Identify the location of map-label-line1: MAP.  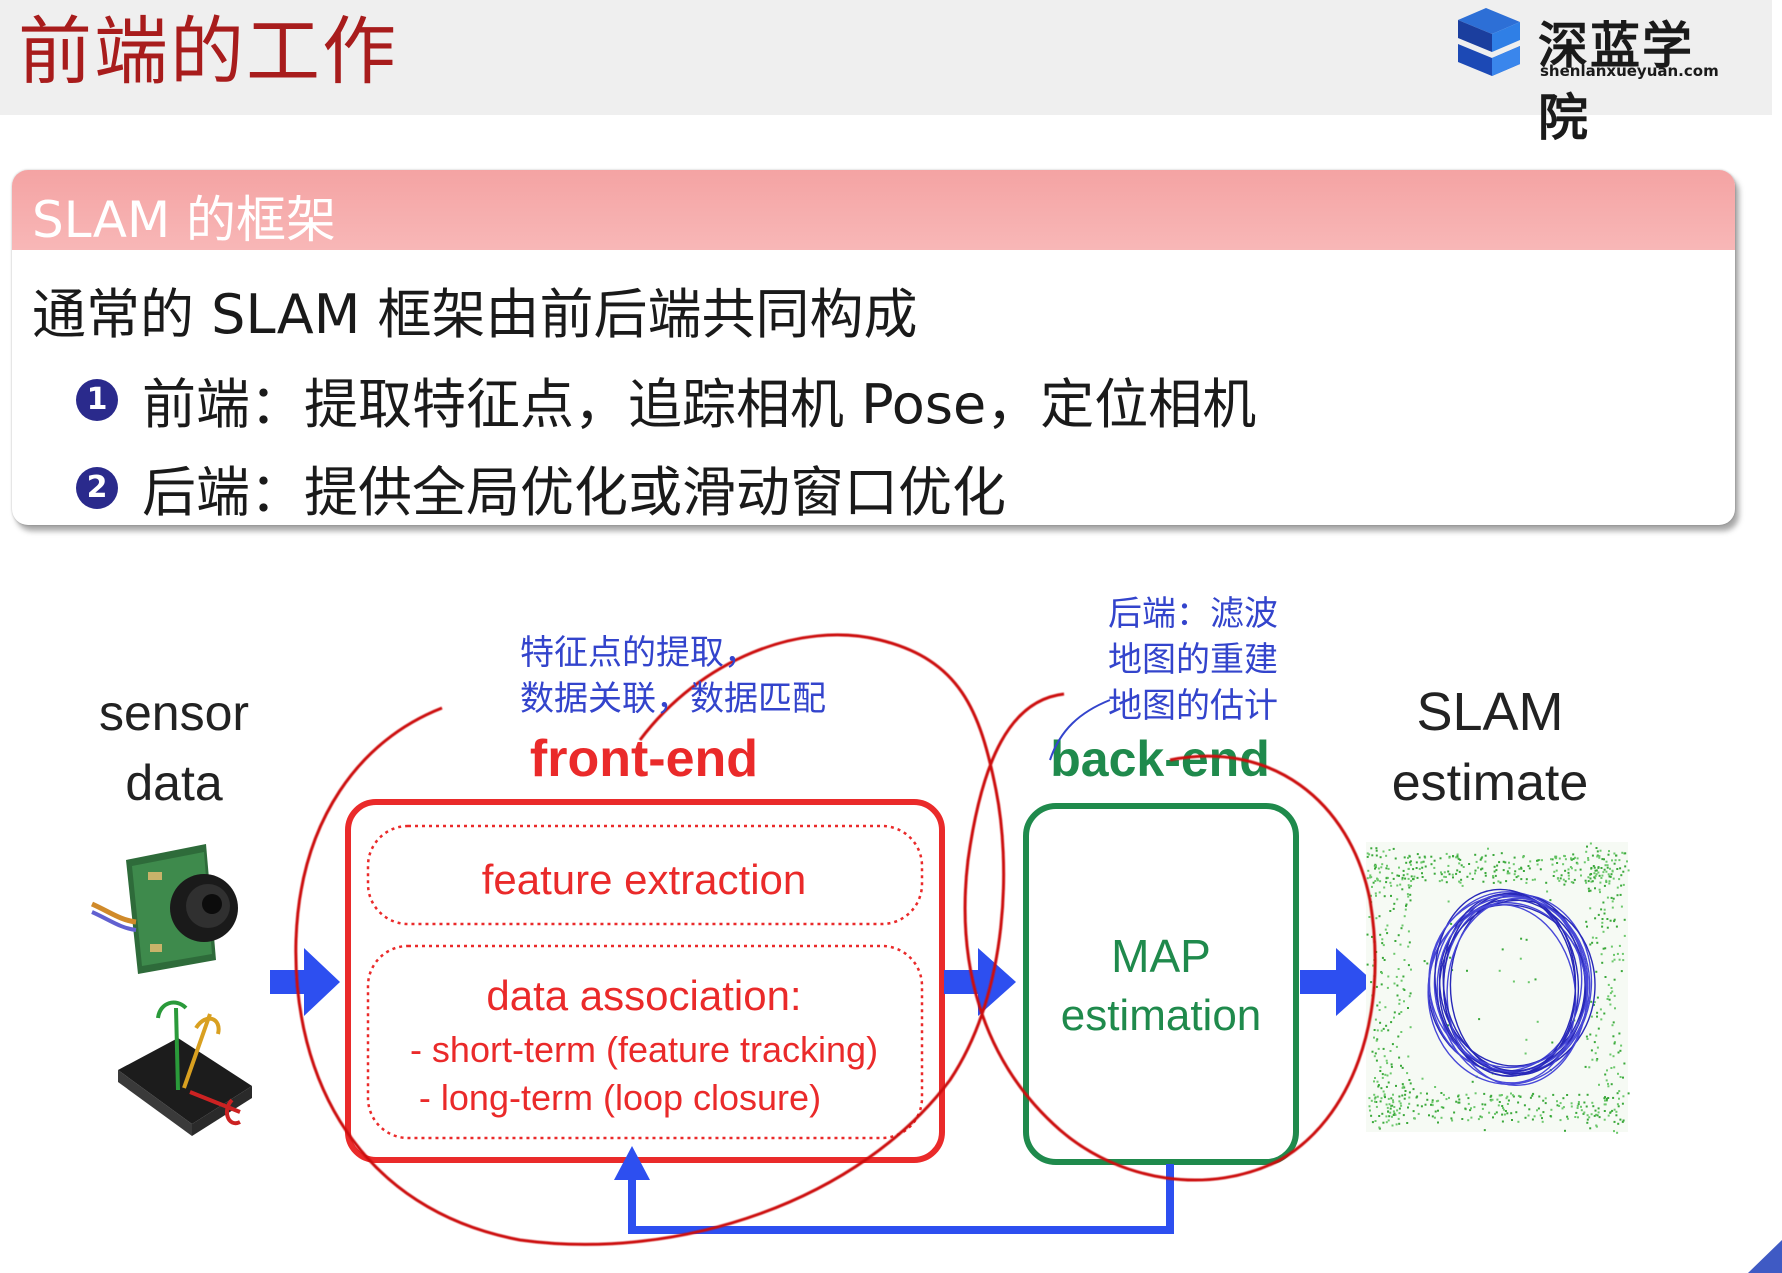
(1161, 956).